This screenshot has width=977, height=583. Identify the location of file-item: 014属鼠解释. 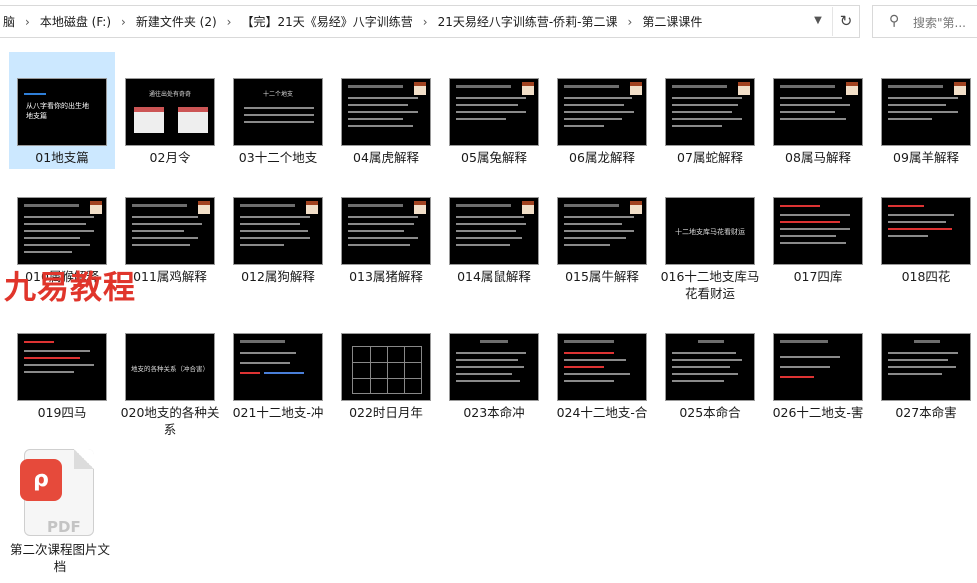
(494, 236).